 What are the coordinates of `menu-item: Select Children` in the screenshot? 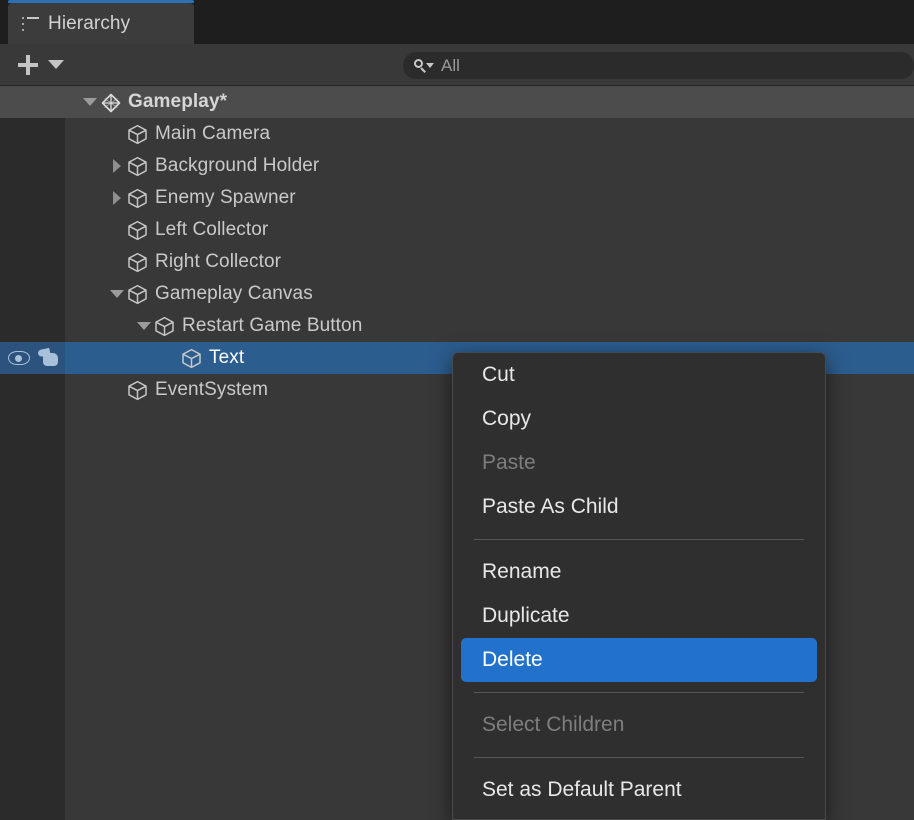 It's located at (553, 724).